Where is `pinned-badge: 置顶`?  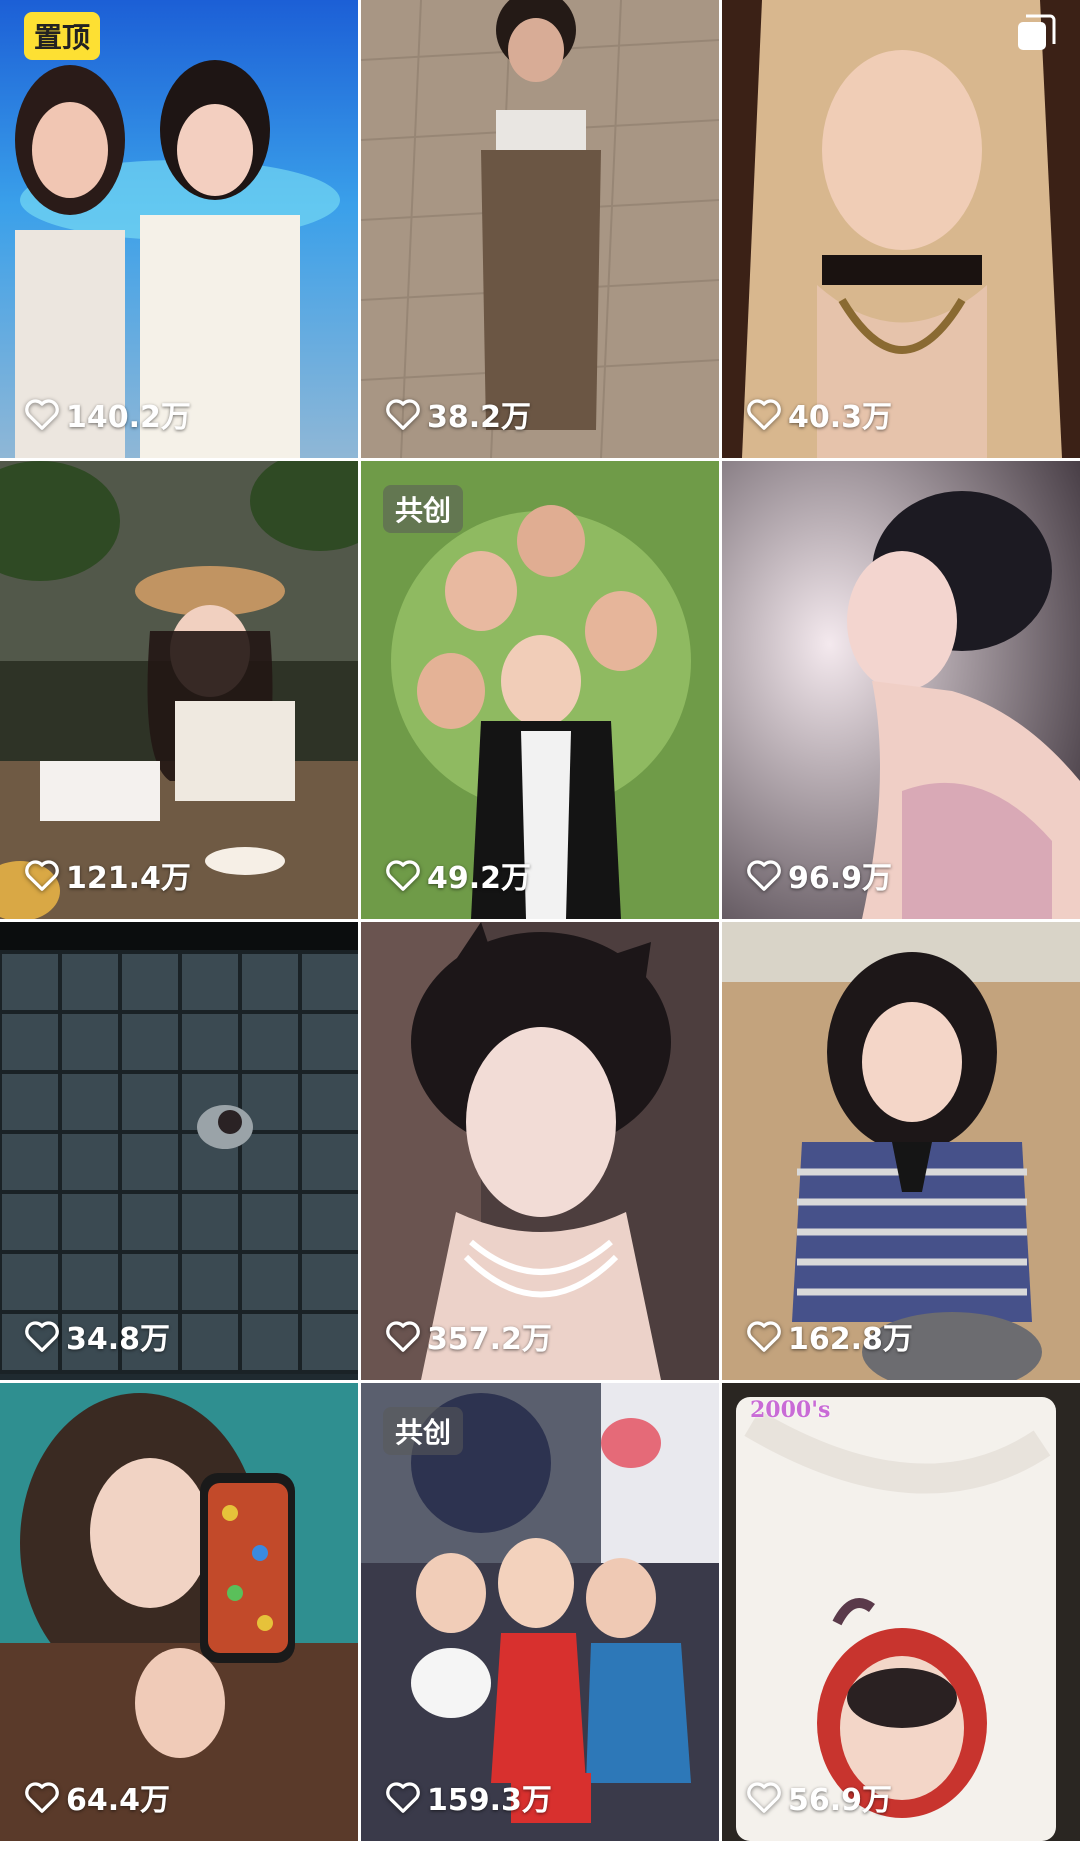 pinned-badge: 置顶 is located at coordinates (62, 36).